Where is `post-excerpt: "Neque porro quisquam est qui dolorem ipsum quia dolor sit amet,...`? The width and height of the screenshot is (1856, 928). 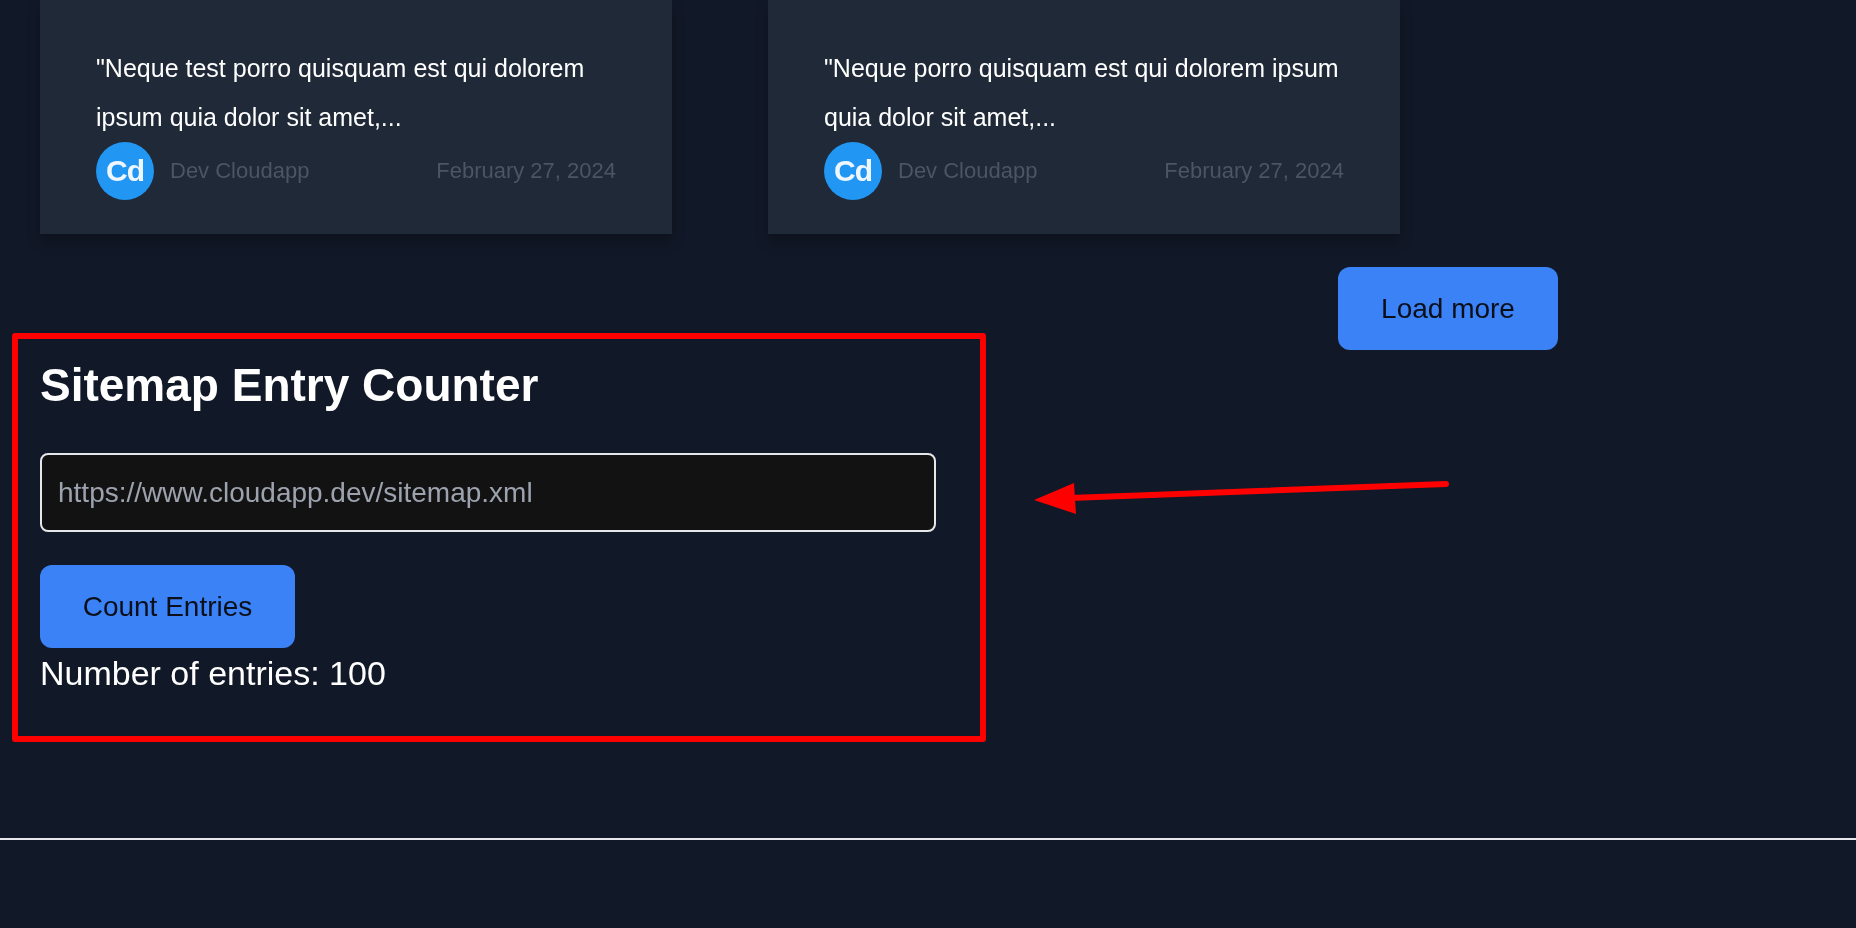 post-excerpt: "Neque porro quisquam est qui dolorem ipsum quia dolor sit amet,... is located at coordinates (1082, 93).